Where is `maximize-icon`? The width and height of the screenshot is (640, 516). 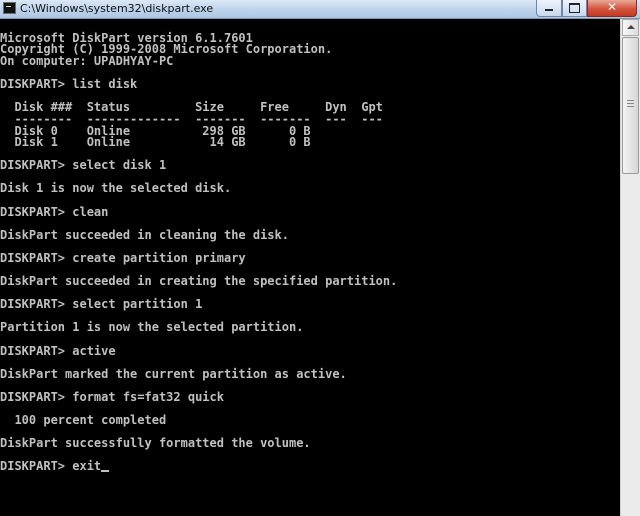 maximize-icon is located at coordinates (574, 7).